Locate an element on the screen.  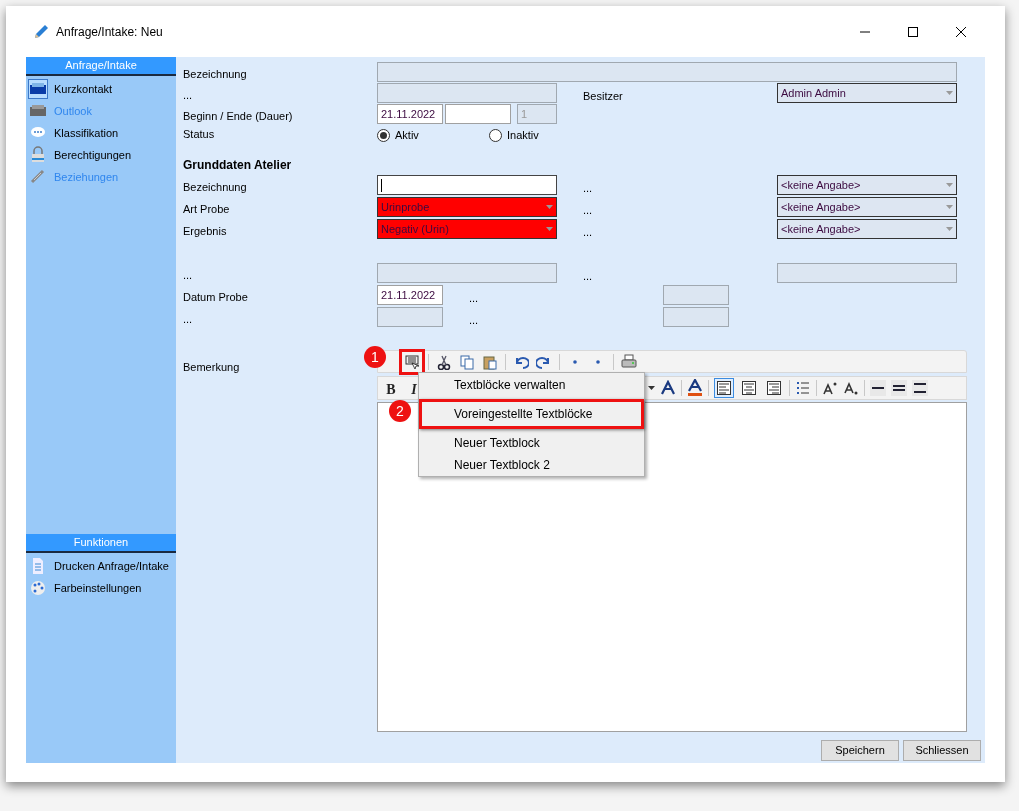
field-label: Status is located at coordinates (199, 134).